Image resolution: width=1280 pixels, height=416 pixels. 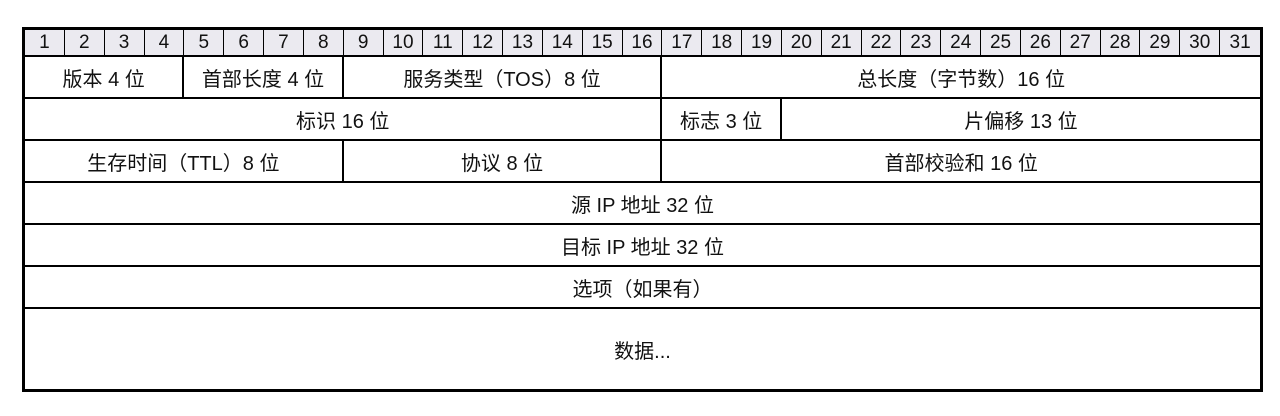 What do you see at coordinates (284, 43) in the screenshot?
I see `bit-number-cell: 7` at bounding box center [284, 43].